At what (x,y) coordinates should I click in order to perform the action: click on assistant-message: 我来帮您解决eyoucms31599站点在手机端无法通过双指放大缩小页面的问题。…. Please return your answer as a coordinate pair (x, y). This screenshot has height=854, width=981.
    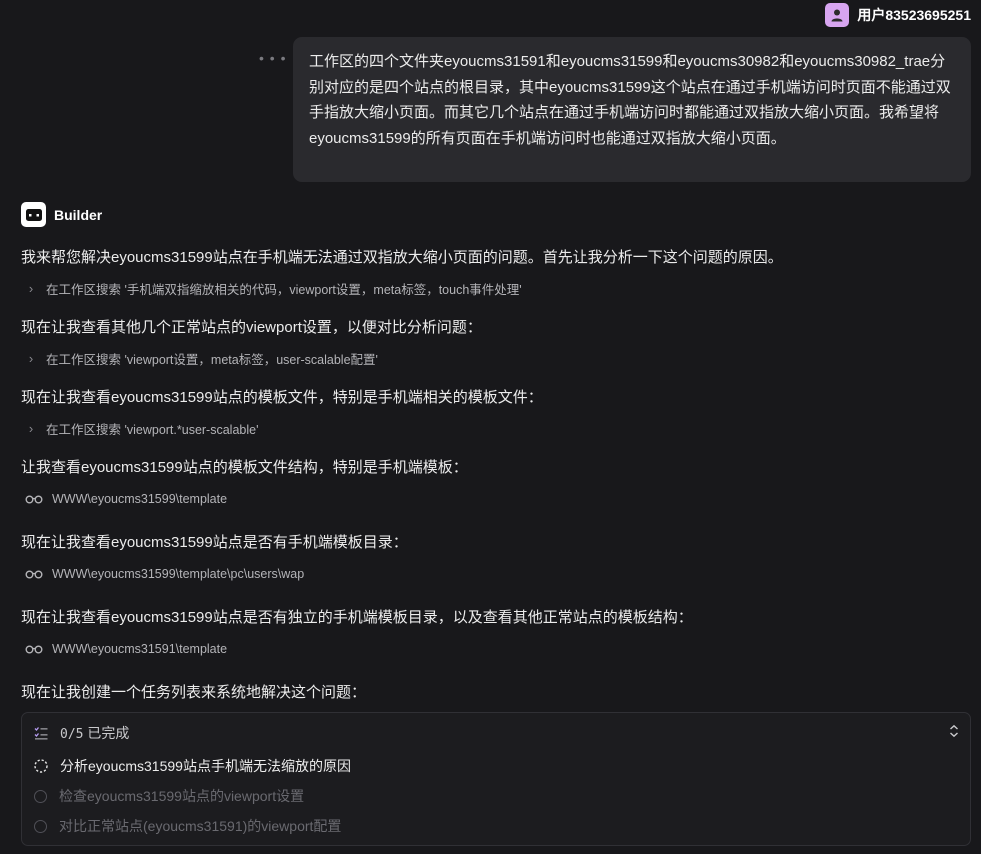
    Looking at the image, I should click on (402, 257).